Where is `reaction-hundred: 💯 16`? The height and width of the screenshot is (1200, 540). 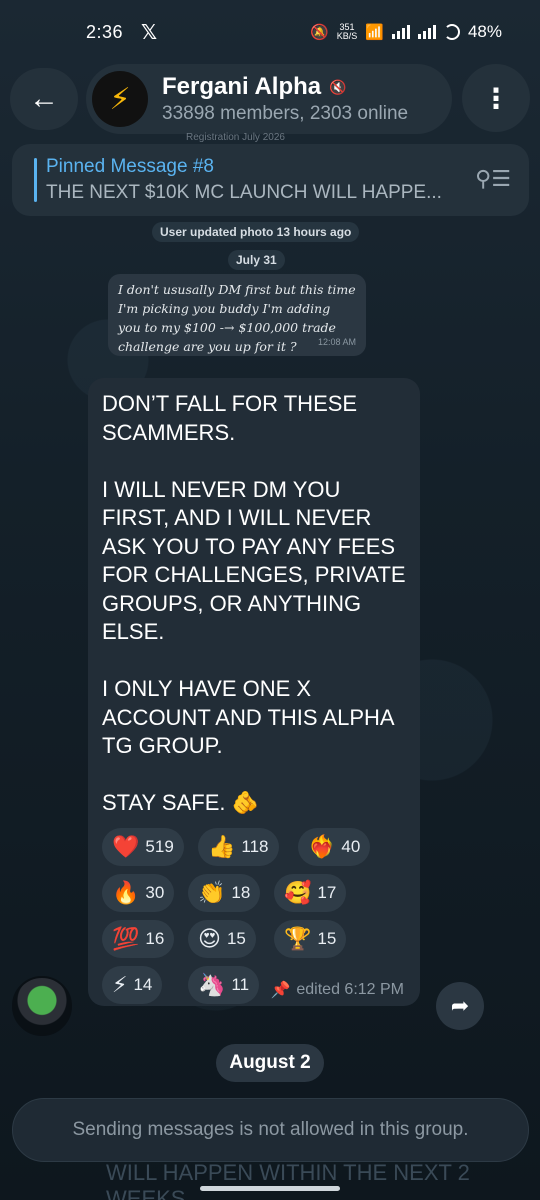
reaction-hundred: 💯 16 is located at coordinates (138, 939).